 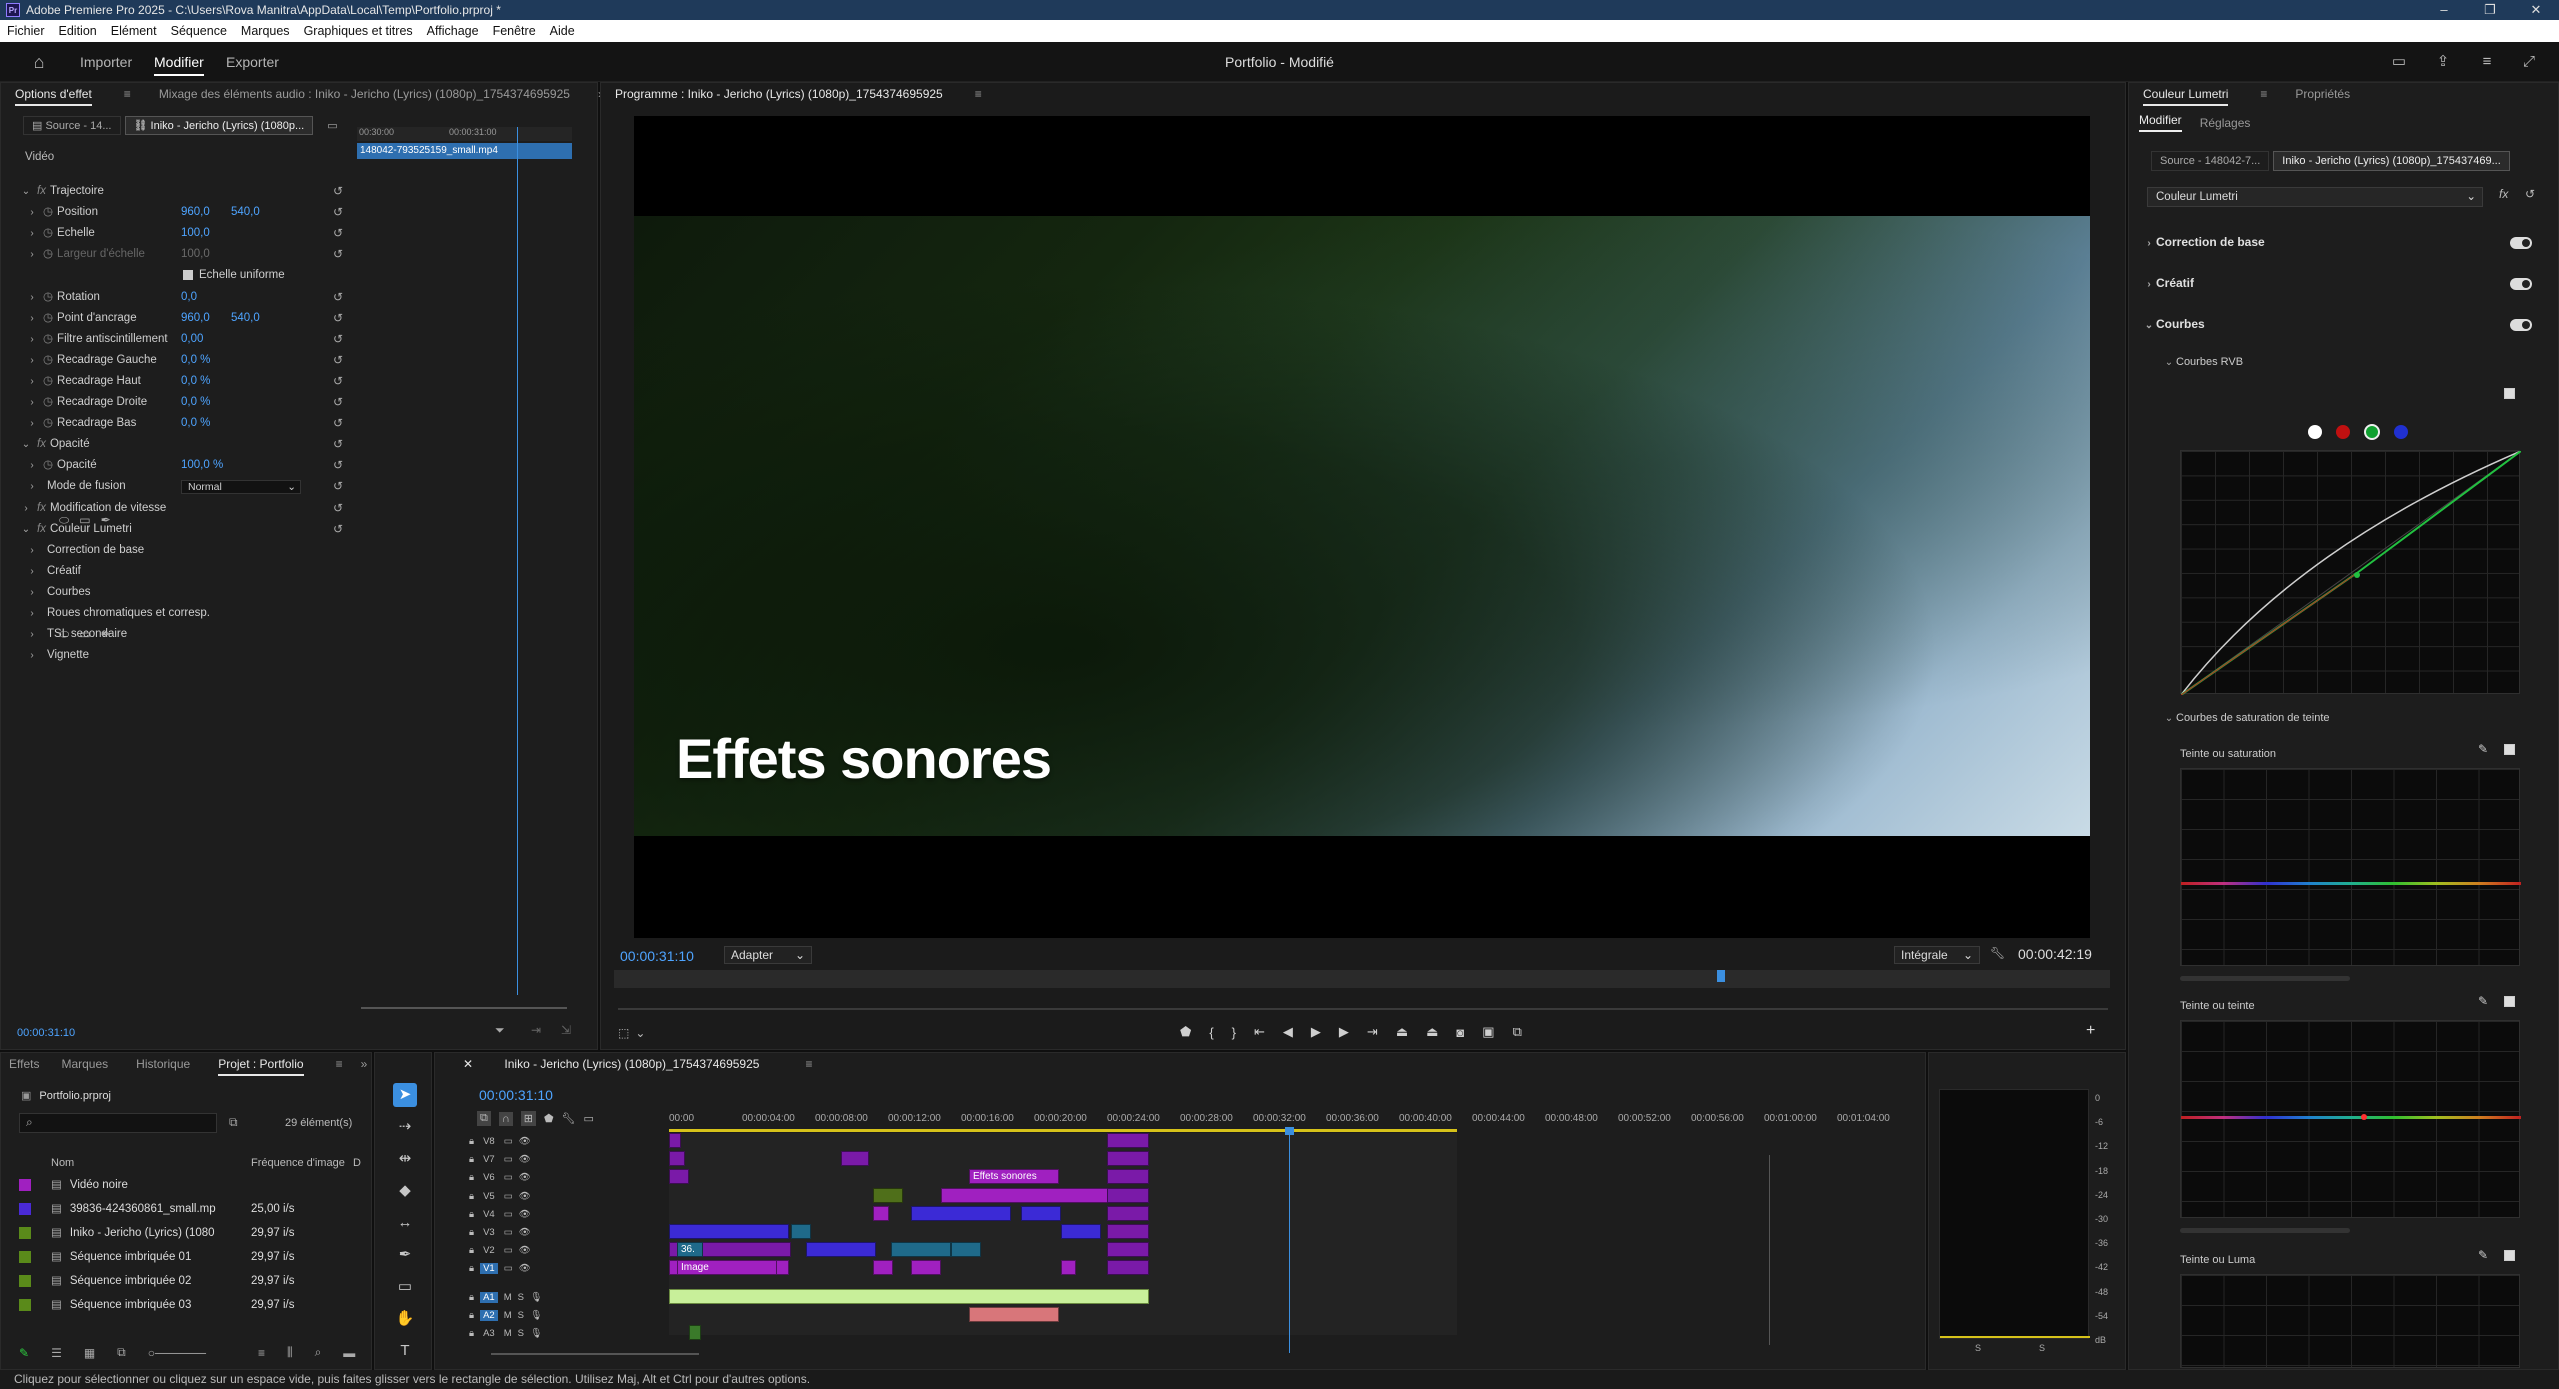 I want to click on rect-mask-icon: ▭, so click(x=84, y=634).